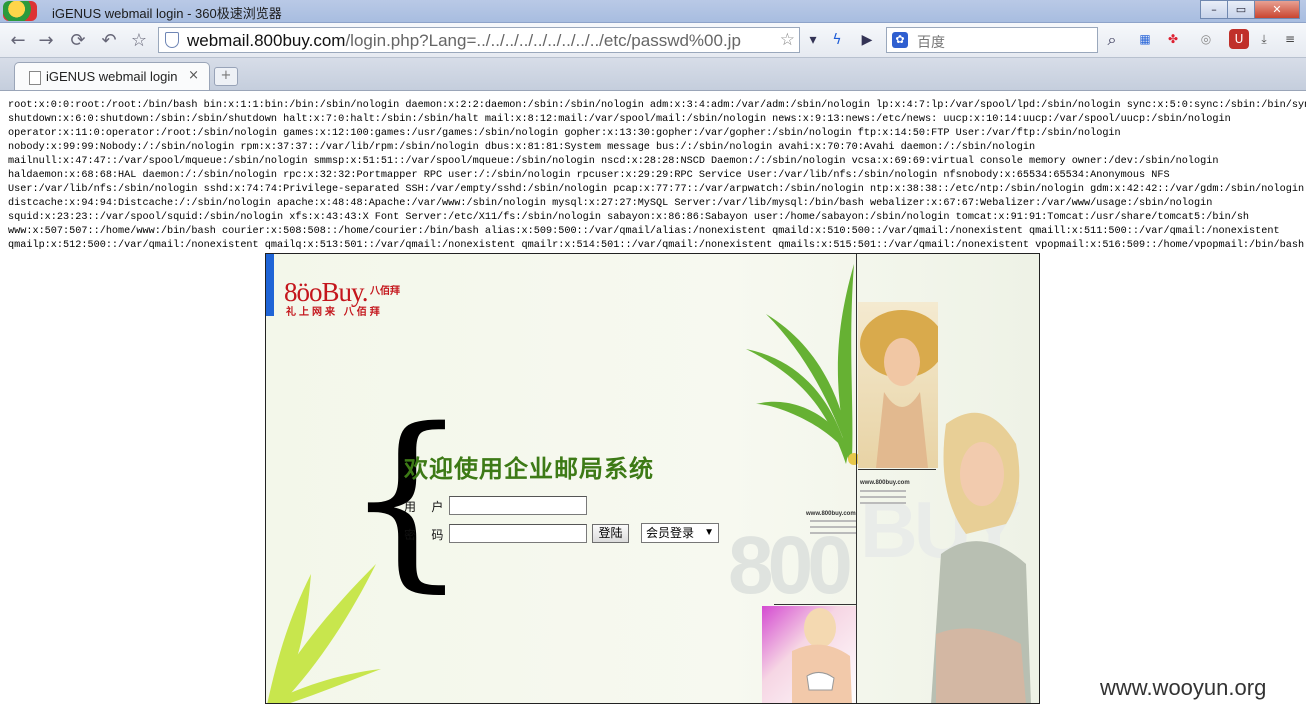 The image size is (1306, 716). What do you see at coordinates (266, 40) in the screenshot?
I see `url-host: webmail.800buy.com` at bounding box center [266, 40].